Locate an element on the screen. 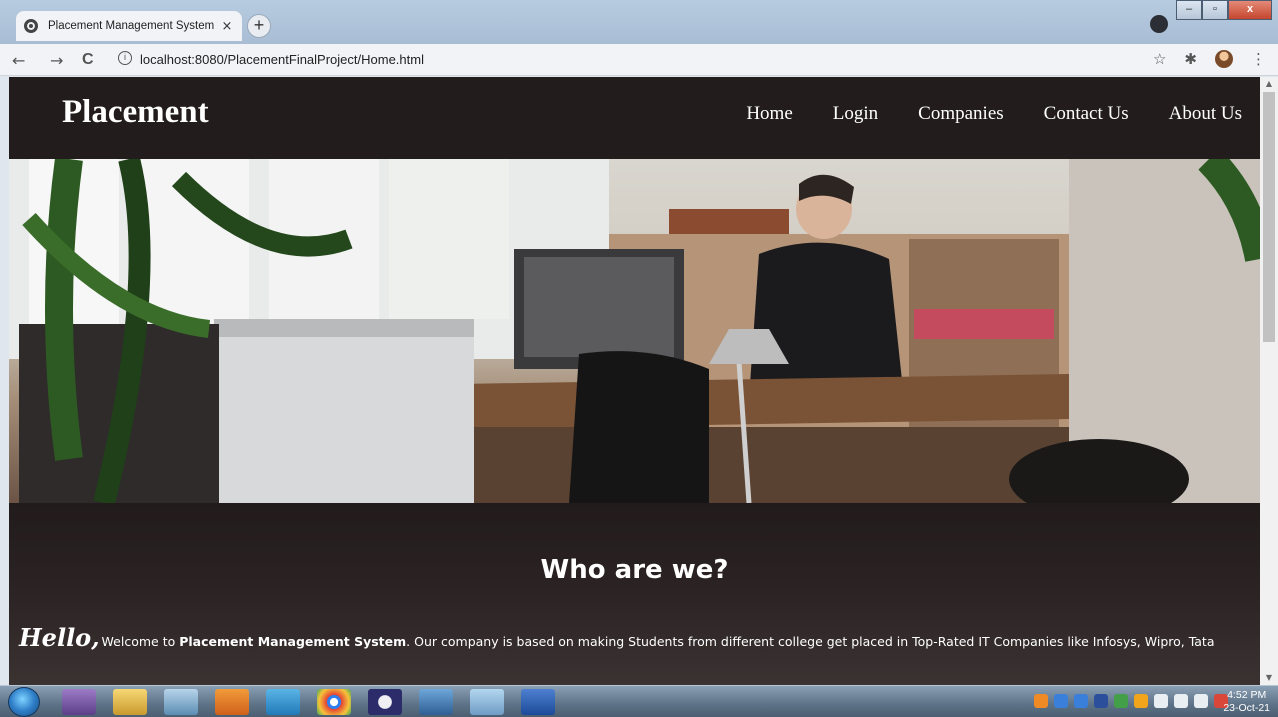 Image resolution: width=1278 pixels, height=717 pixels. os-taskbar: 4:52 PM 23-Oct-21 is located at coordinates (639, 701).